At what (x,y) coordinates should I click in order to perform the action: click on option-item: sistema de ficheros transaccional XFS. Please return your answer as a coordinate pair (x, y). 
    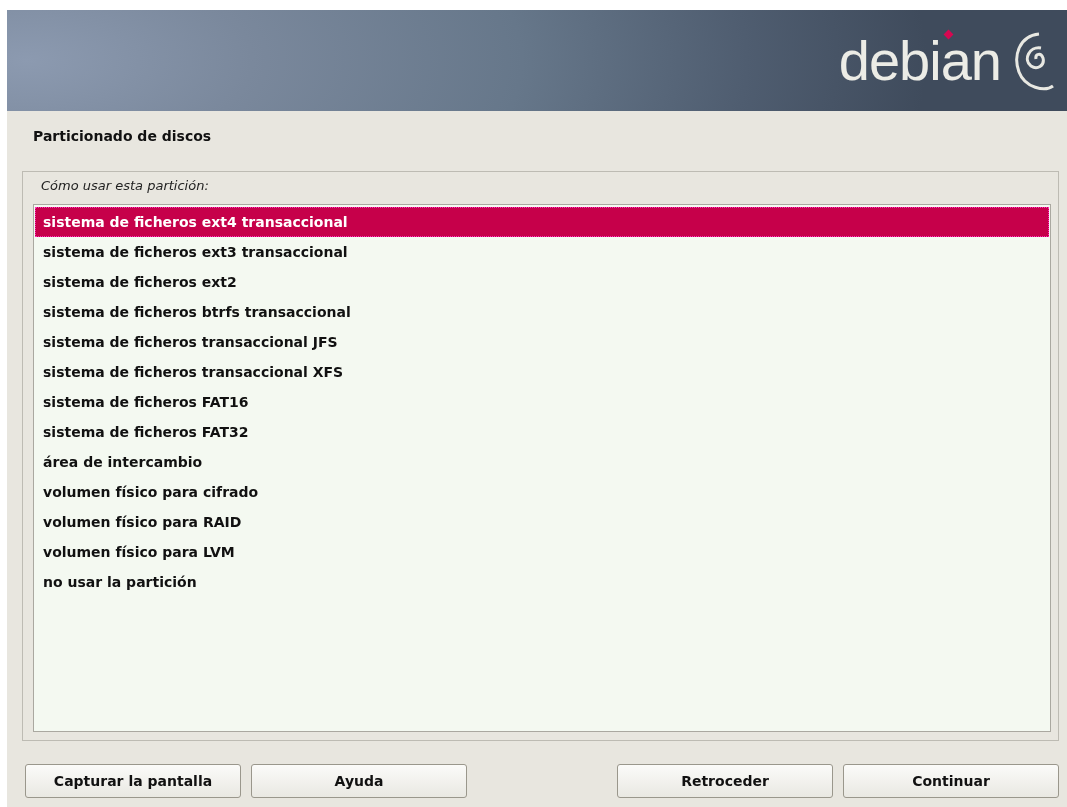
    Looking at the image, I should click on (542, 372).